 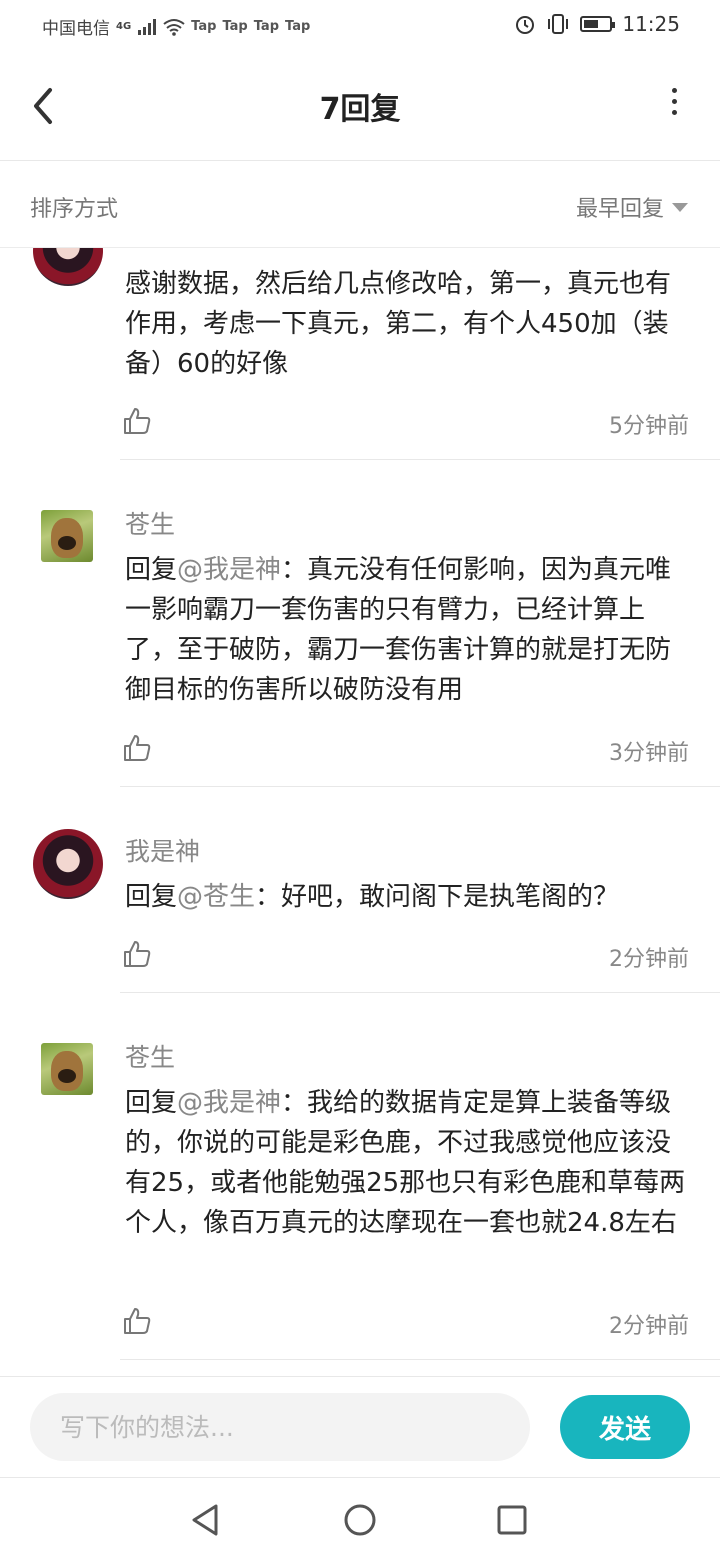 What do you see at coordinates (525, 25) in the screenshot?
I see `alarm-icon` at bounding box center [525, 25].